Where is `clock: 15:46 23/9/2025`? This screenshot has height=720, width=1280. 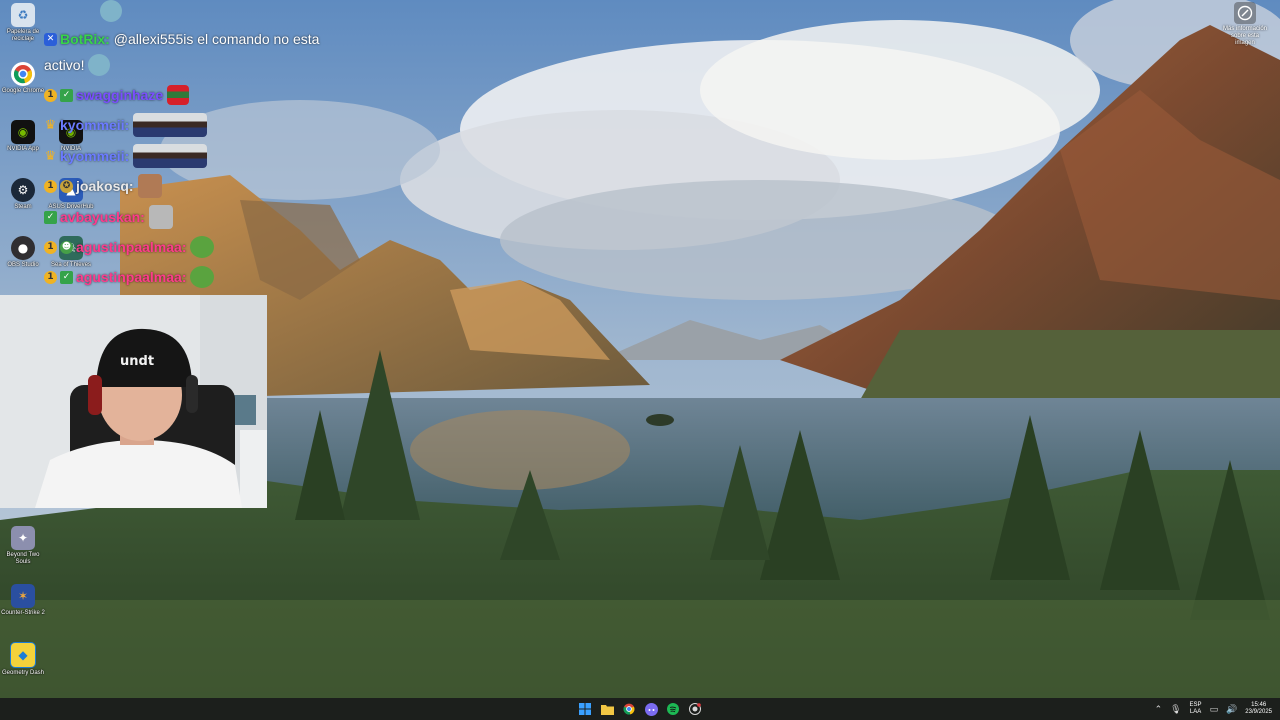 clock: 15:46 23/9/2025 is located at coordinates (1258, 709).